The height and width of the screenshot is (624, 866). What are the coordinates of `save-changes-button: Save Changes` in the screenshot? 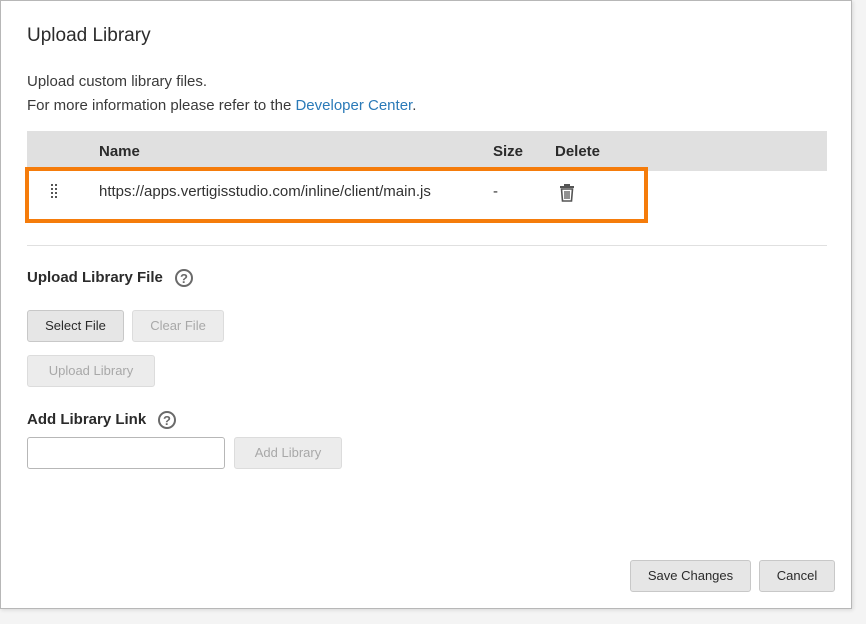 It's located at (690, 576).